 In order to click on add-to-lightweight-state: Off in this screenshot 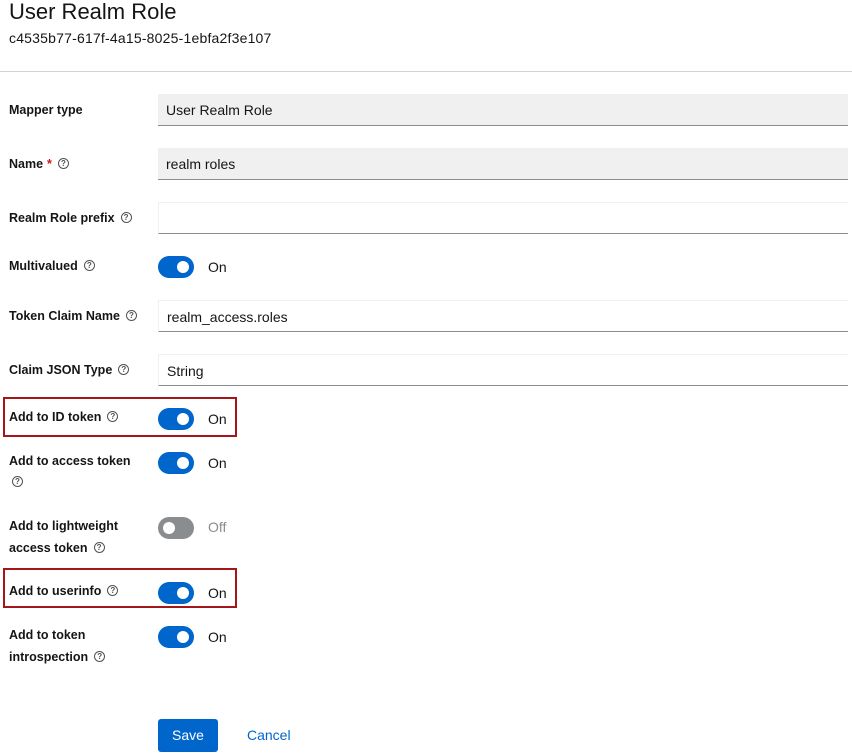, I will do `click(217, 527)`.